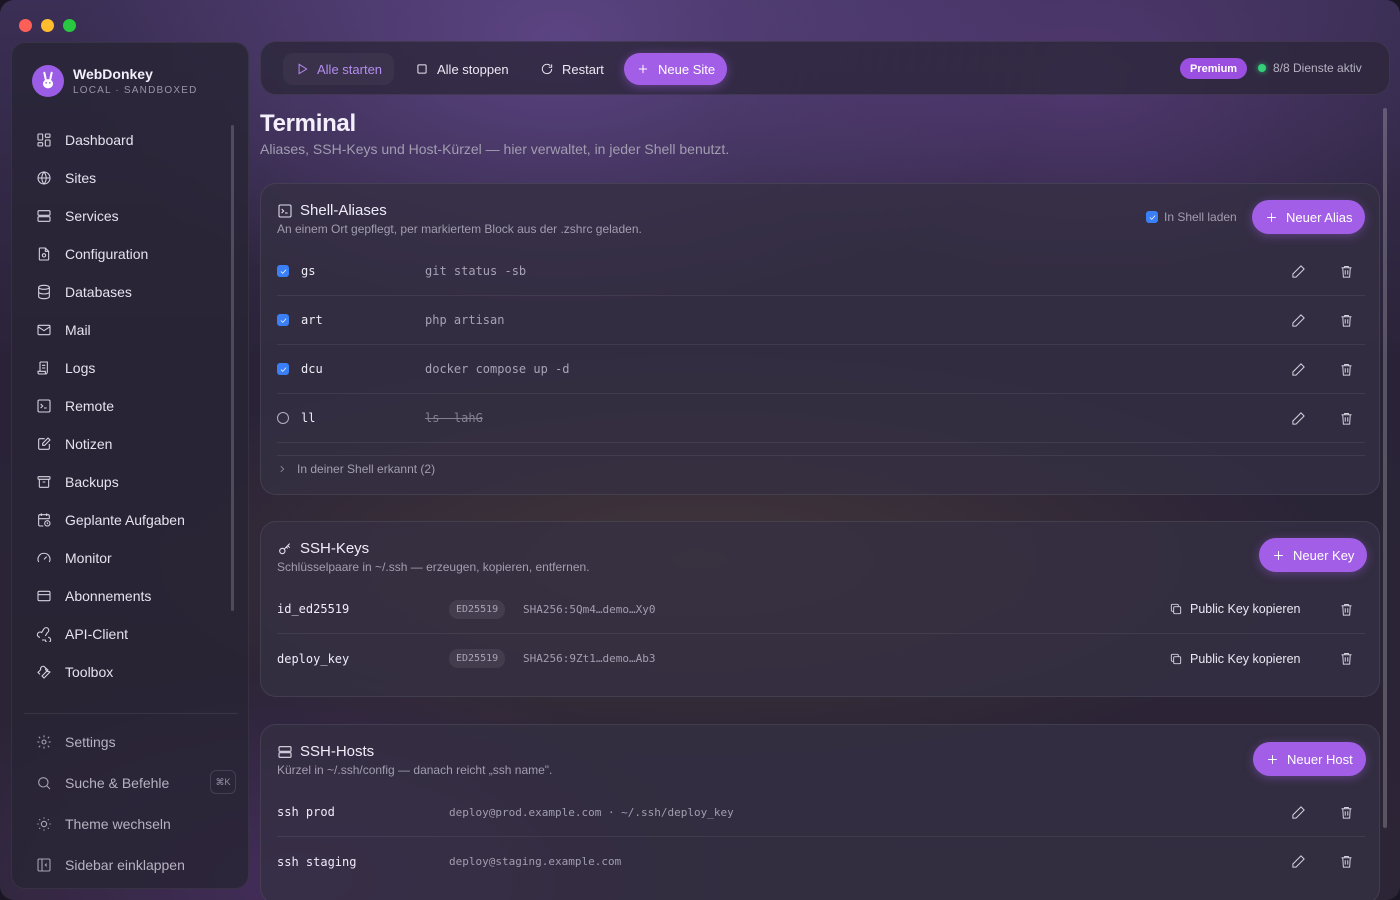 The image size is (1400, 900). Describe the element at coordinates (69, 25) in the screenshot. I see `zoom-window-button` at that location.